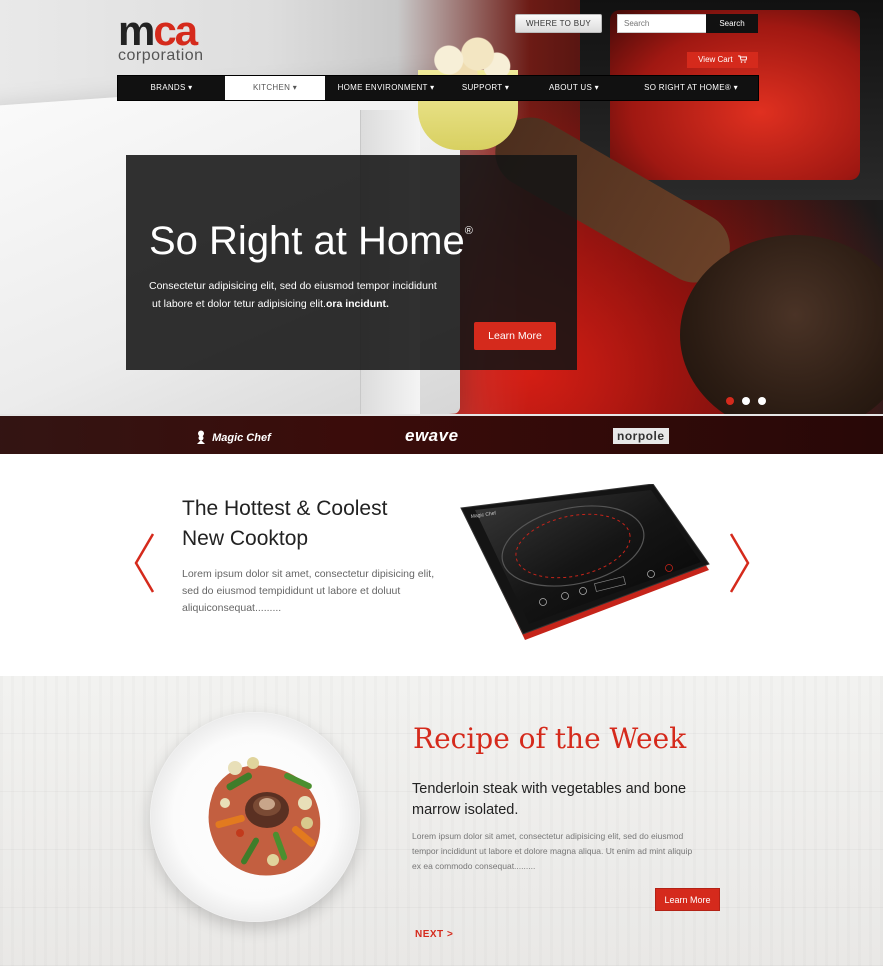  What do you see at coordinates (432, 436) in the screenshot?
I see `brand-ewave: ewave` at bounding box center [432, 436].